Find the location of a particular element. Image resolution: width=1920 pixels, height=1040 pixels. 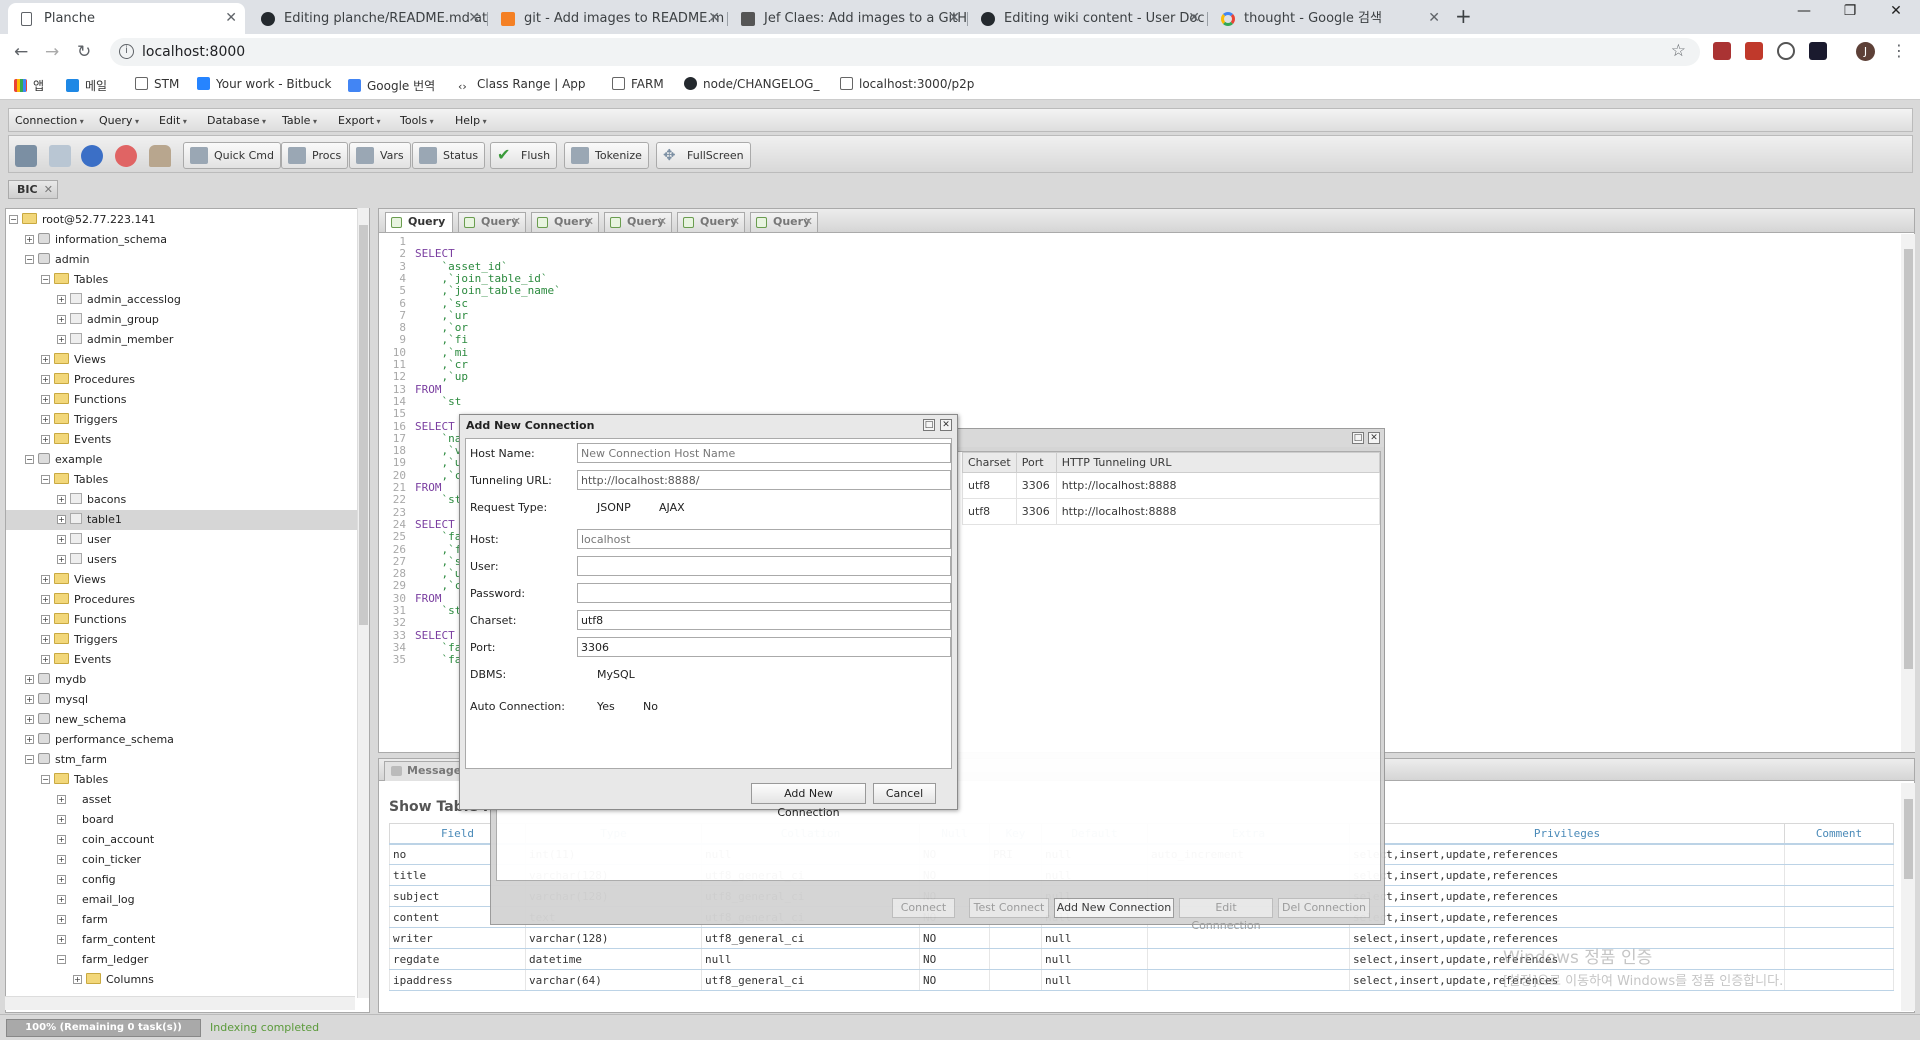

tab-messages: Messages is located at coordinates (426, 771).